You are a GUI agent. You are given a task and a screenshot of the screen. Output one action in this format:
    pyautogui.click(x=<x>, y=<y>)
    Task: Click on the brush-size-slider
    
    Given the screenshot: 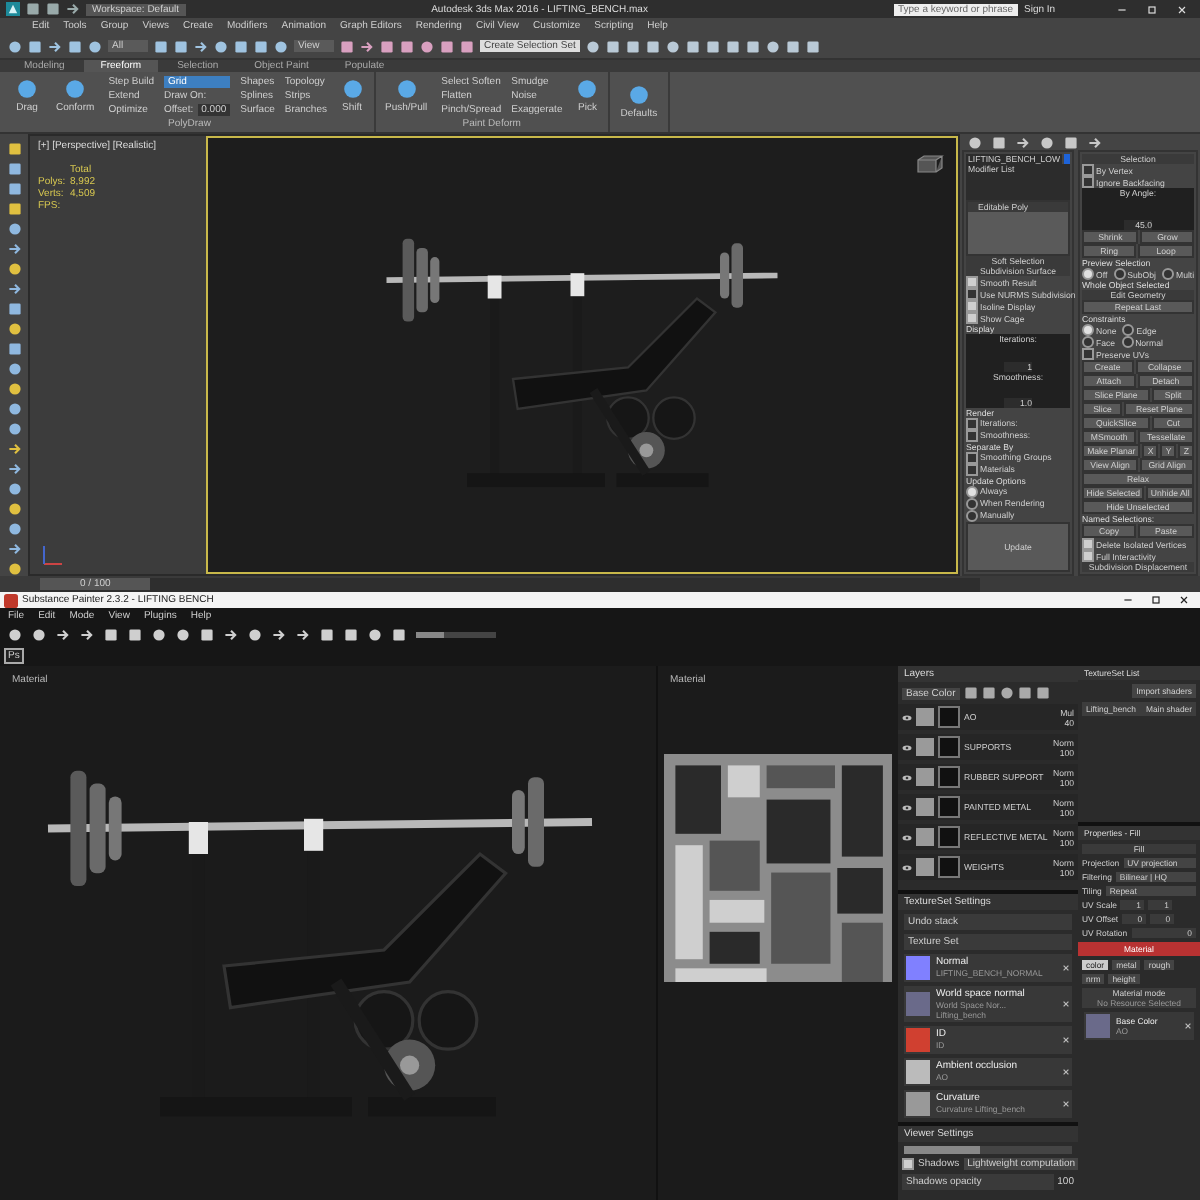 What is the action you would take?
    pyautogui.click(x=456, y=634)
    